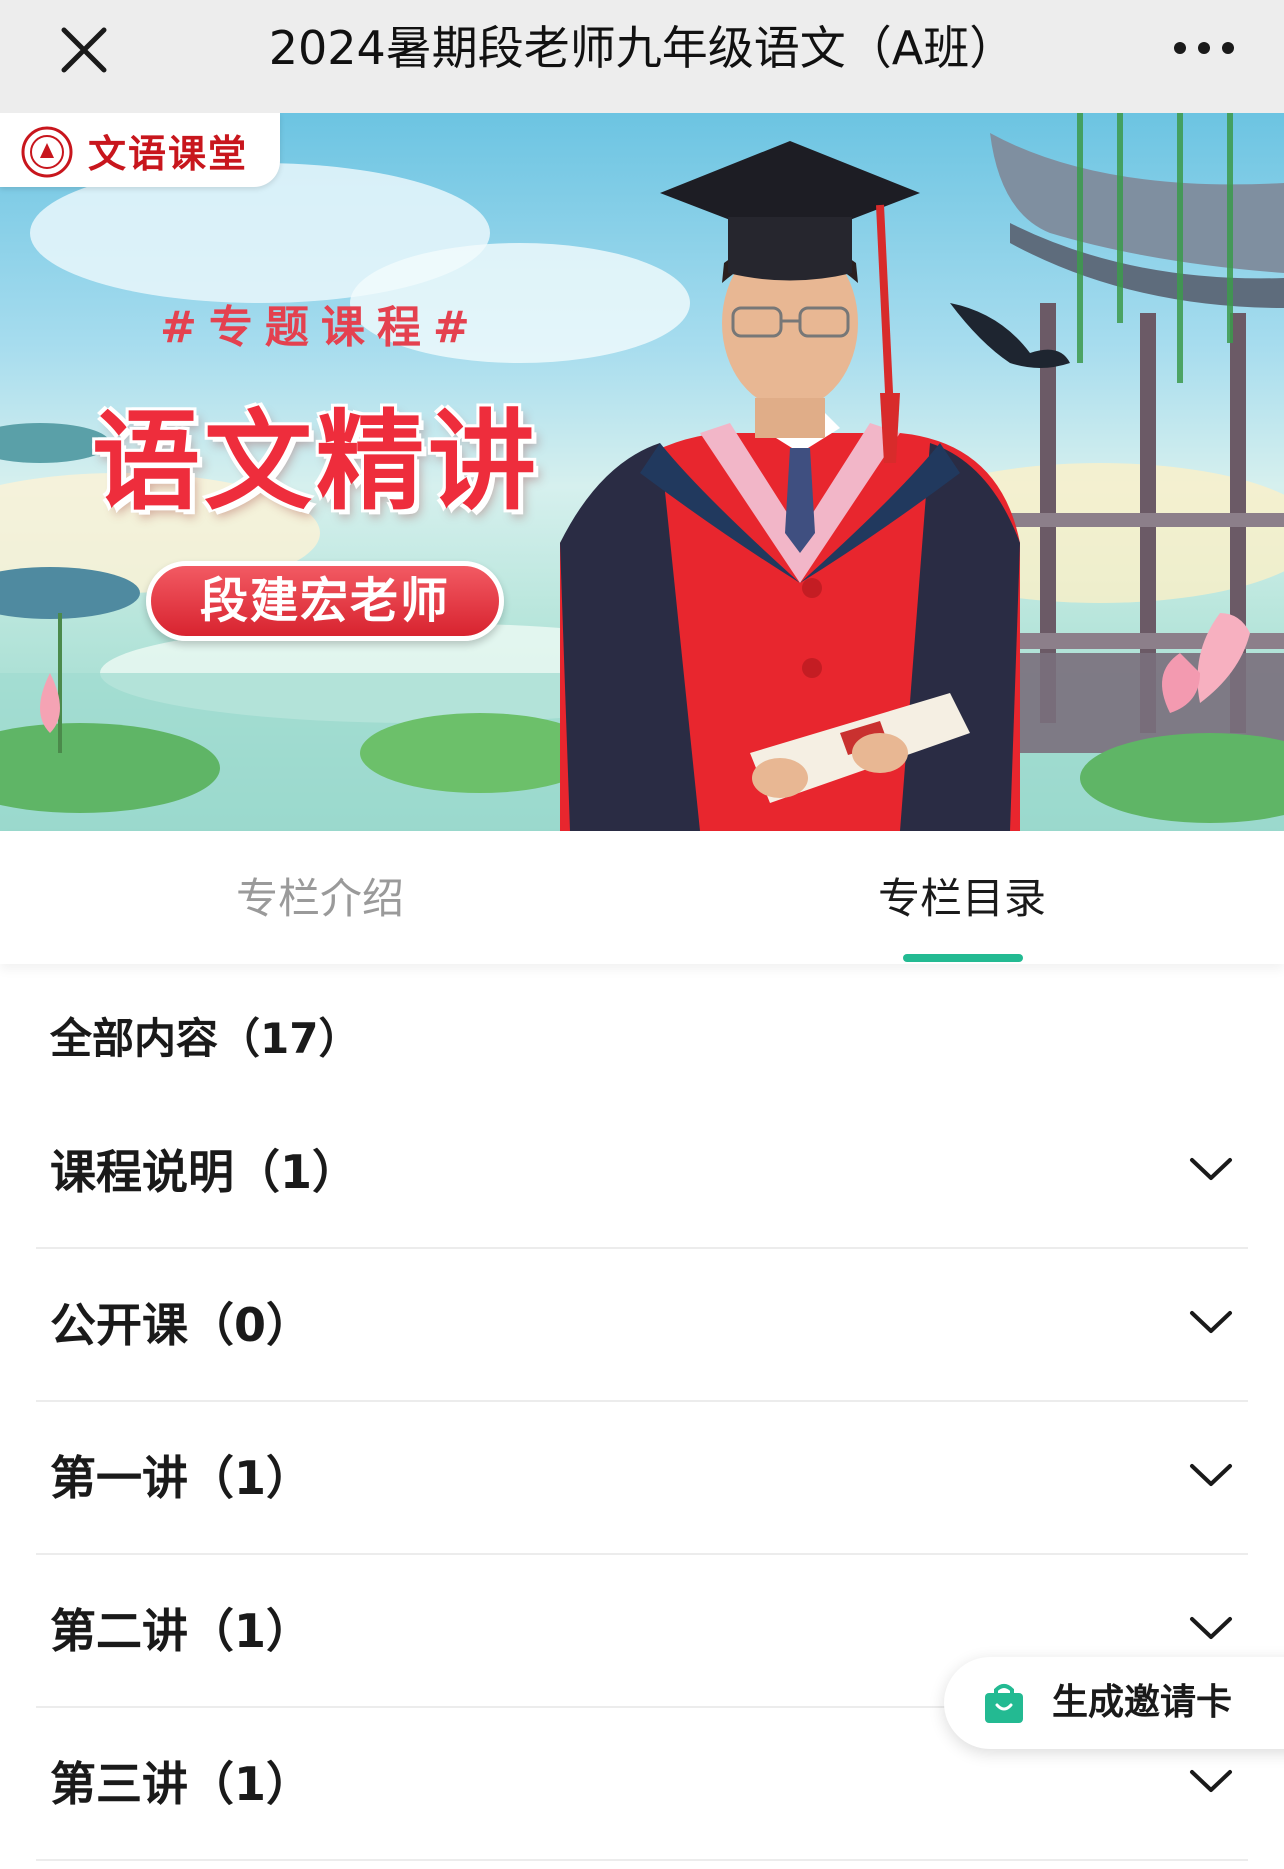  I want to click on shopping-bag-icon, so click(1004, 1703).